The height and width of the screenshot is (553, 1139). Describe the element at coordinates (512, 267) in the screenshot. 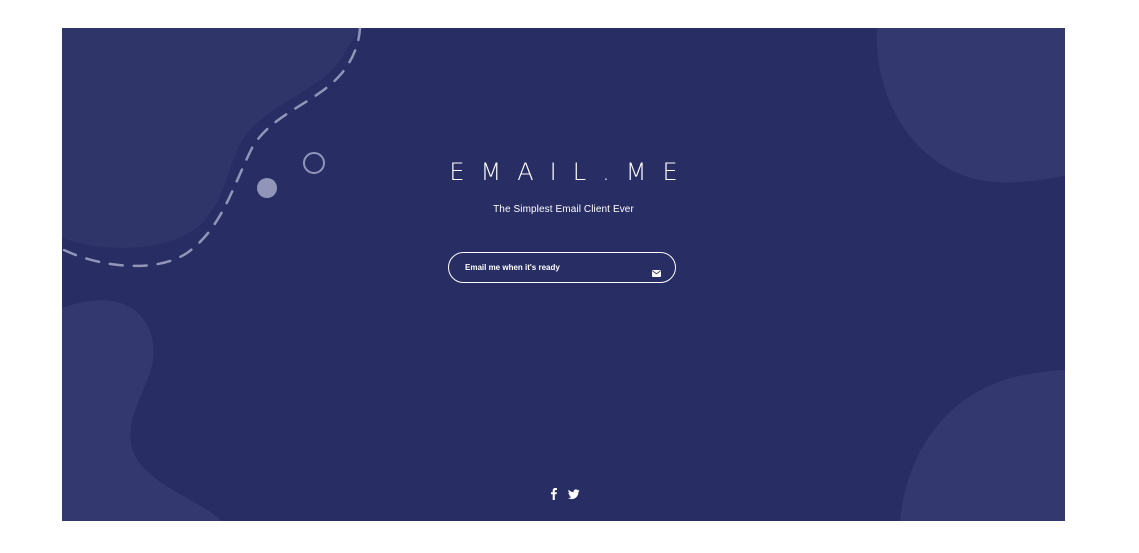

I see `notify-signup-label: Email me when it's ready` at that location.